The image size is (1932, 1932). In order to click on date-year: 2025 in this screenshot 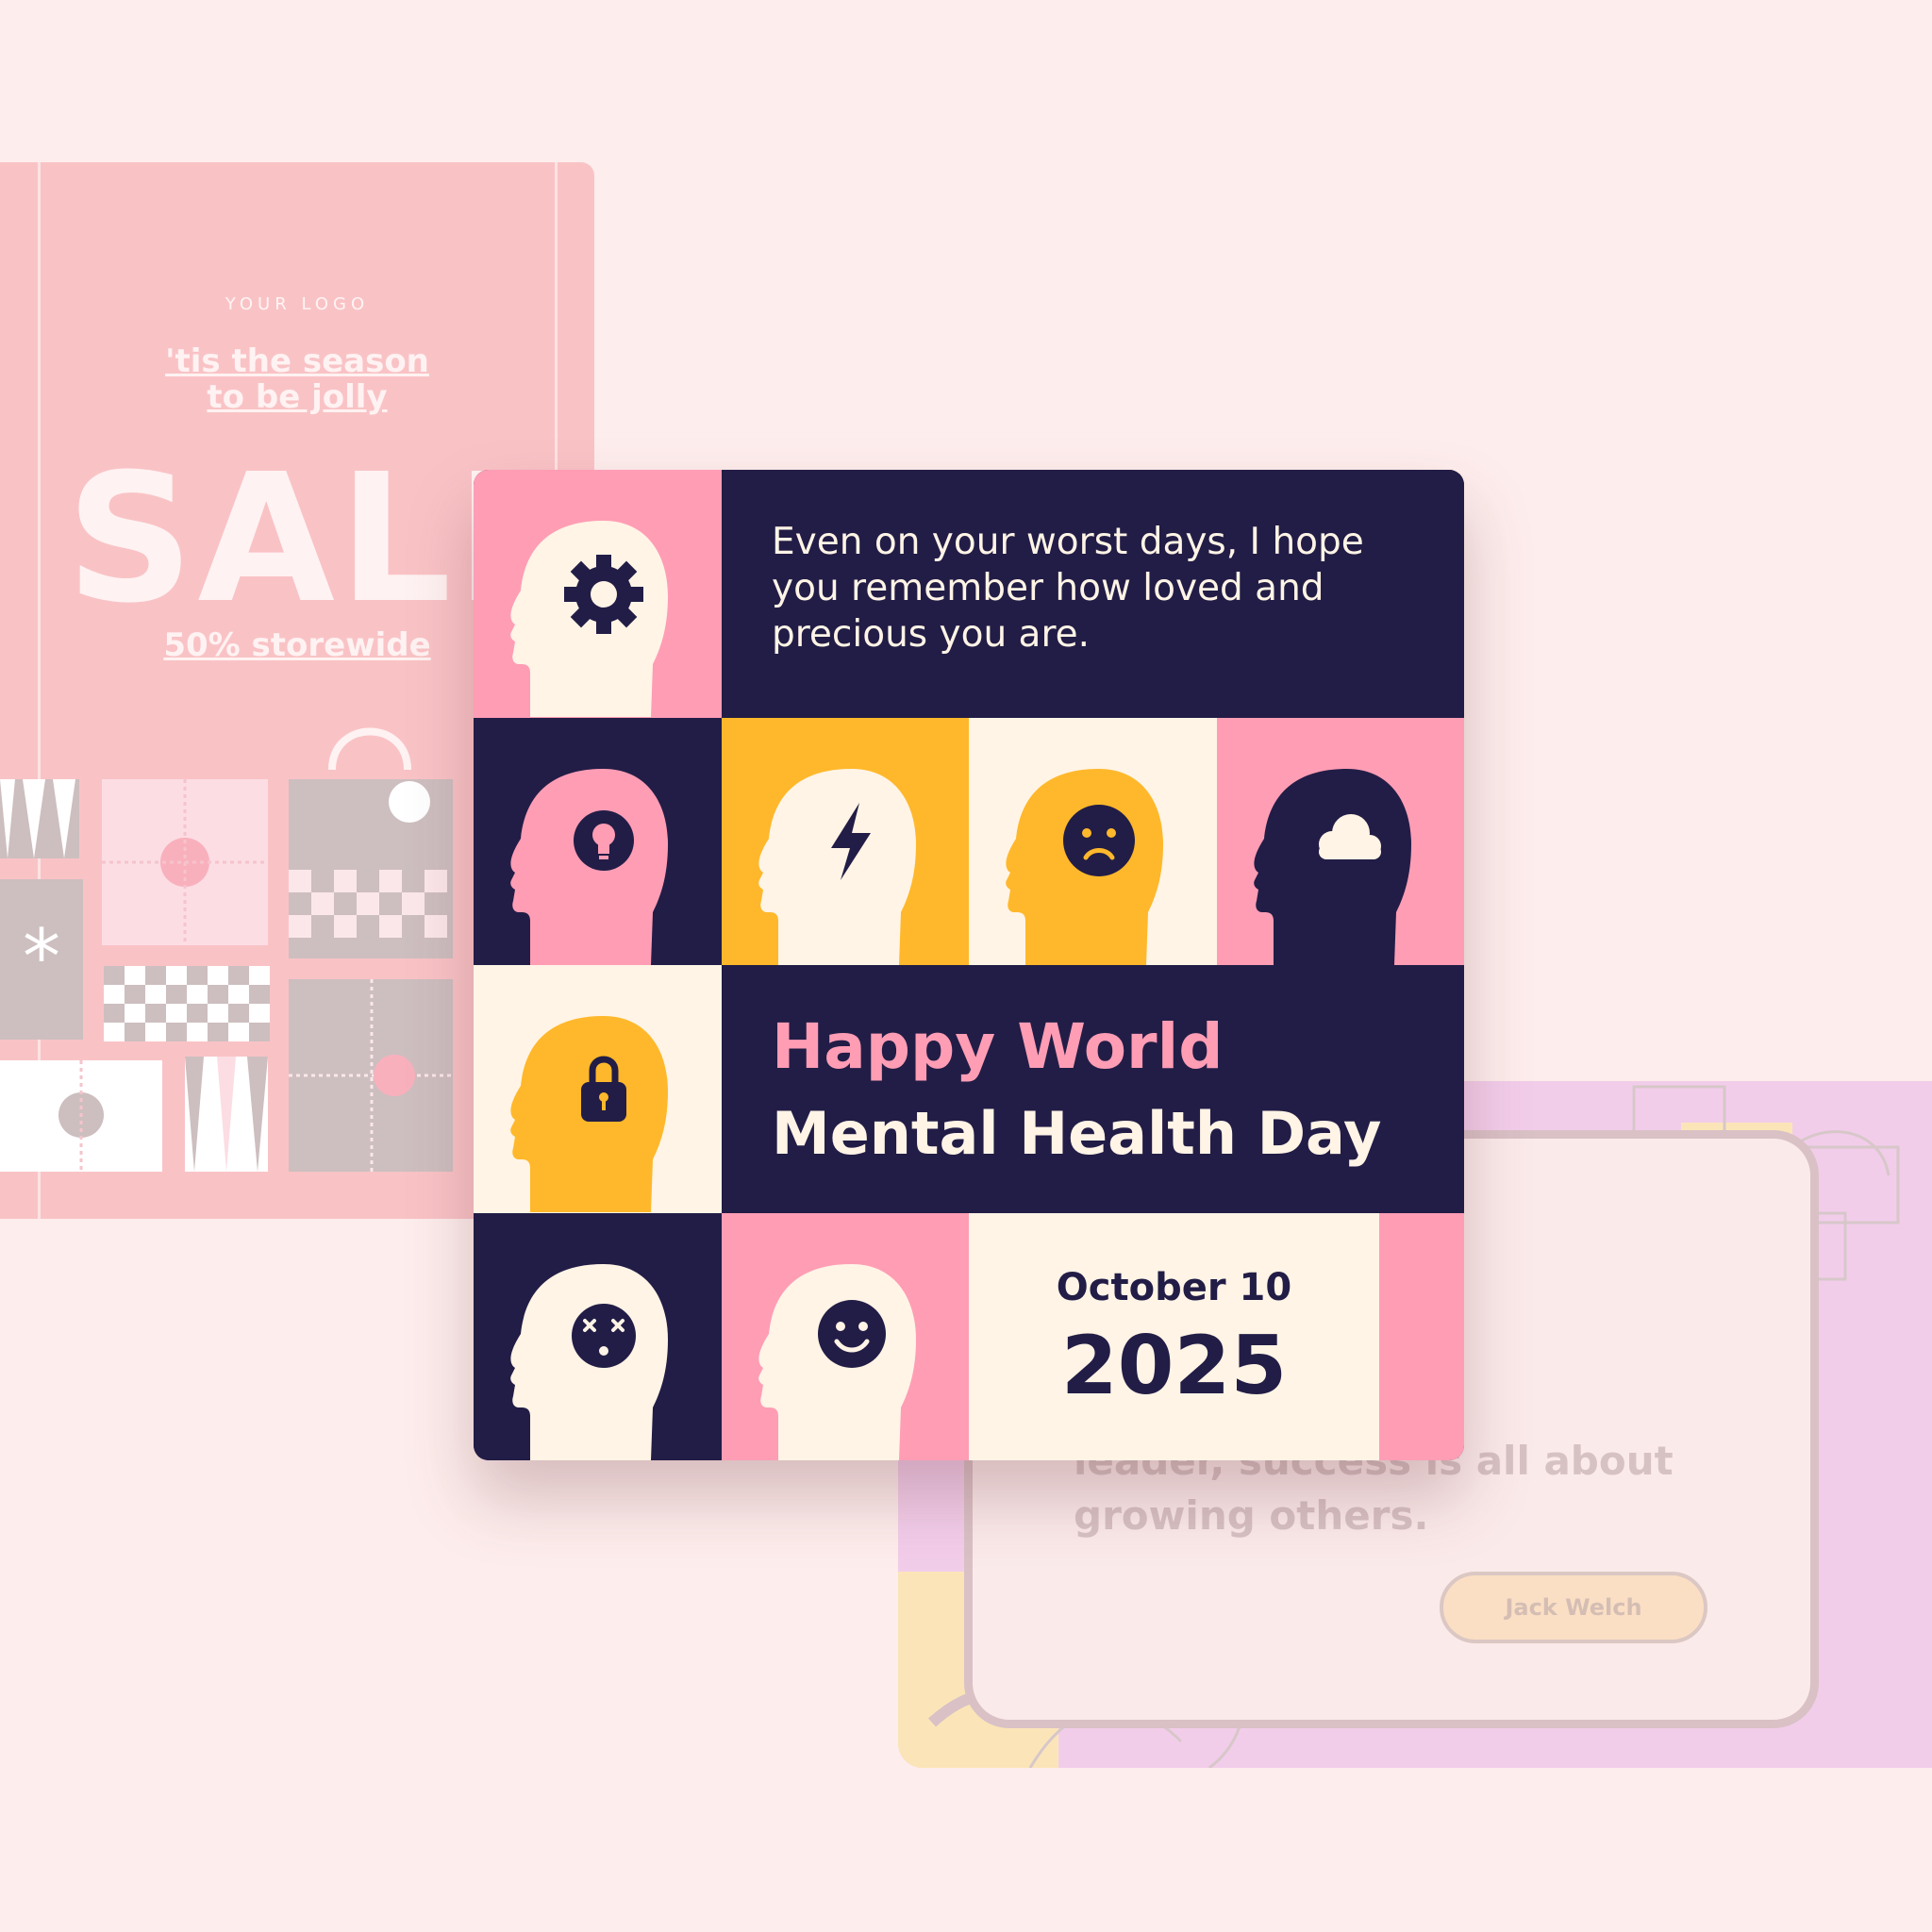, I will do `click(1174, 1366)`.